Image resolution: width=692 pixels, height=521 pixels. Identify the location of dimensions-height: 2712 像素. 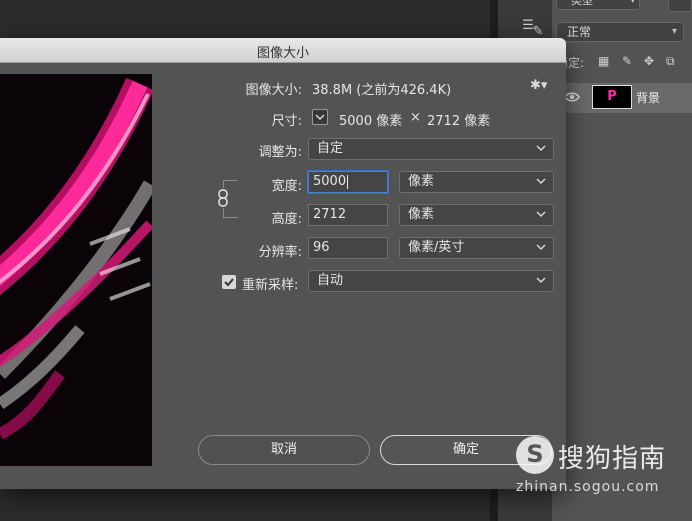
(459, 121).